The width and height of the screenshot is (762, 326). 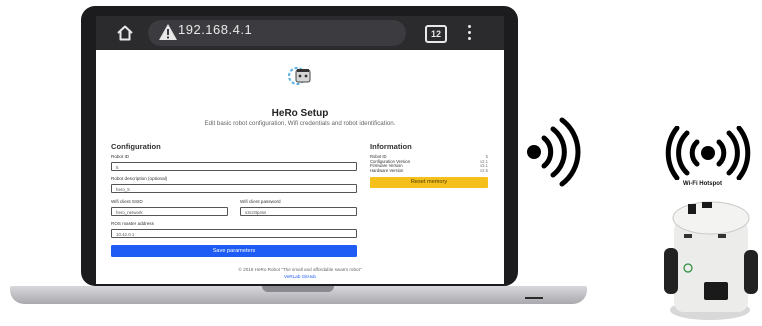 I want to click on robot-id-label: Robot ID, so click(x=120, y=156).